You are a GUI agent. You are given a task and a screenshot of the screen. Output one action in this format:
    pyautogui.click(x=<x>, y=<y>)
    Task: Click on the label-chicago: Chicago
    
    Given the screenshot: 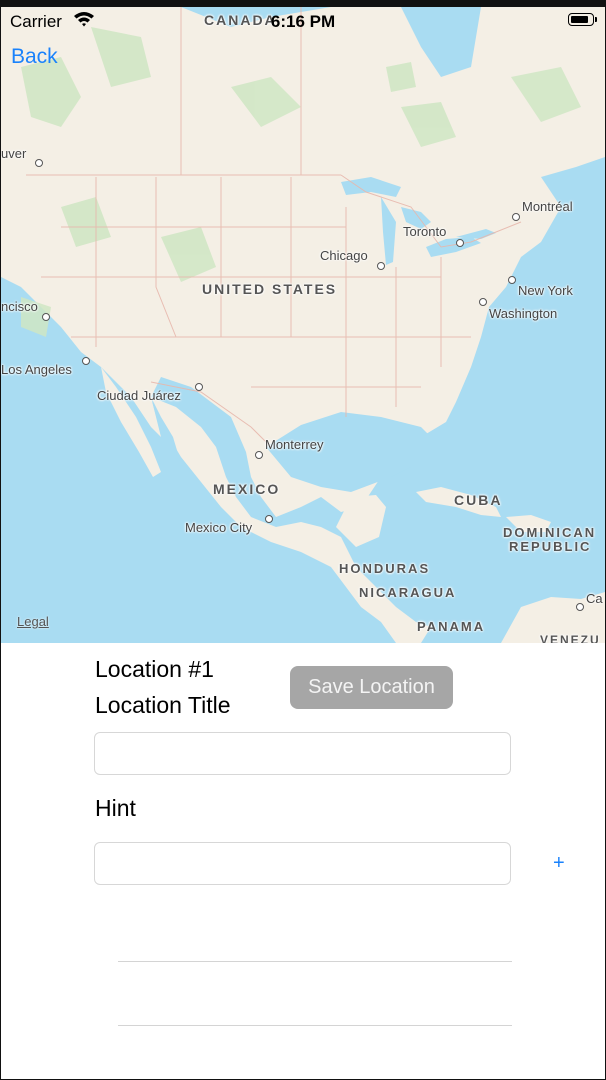 What is the action you would take?
    pyautogui.click(x=344, y=255)
    